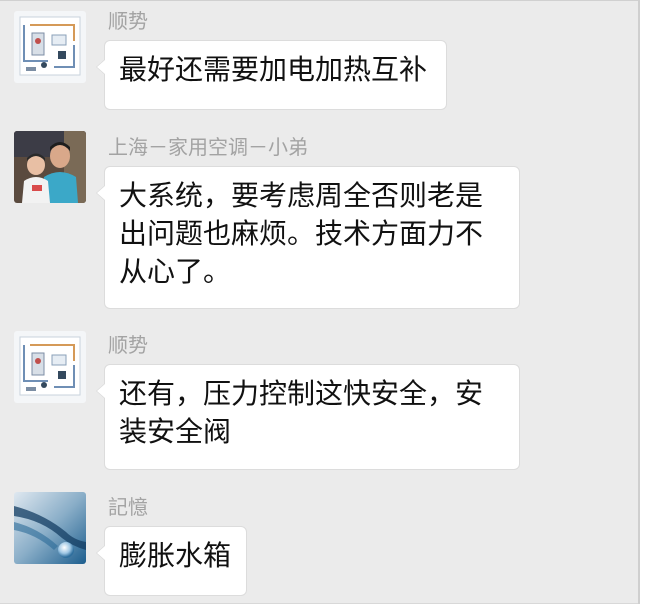  What do you see at coordinates (175, 431) in the screenshot?
I see `message-text: 装安全阀` at bounding box center [175, 431].